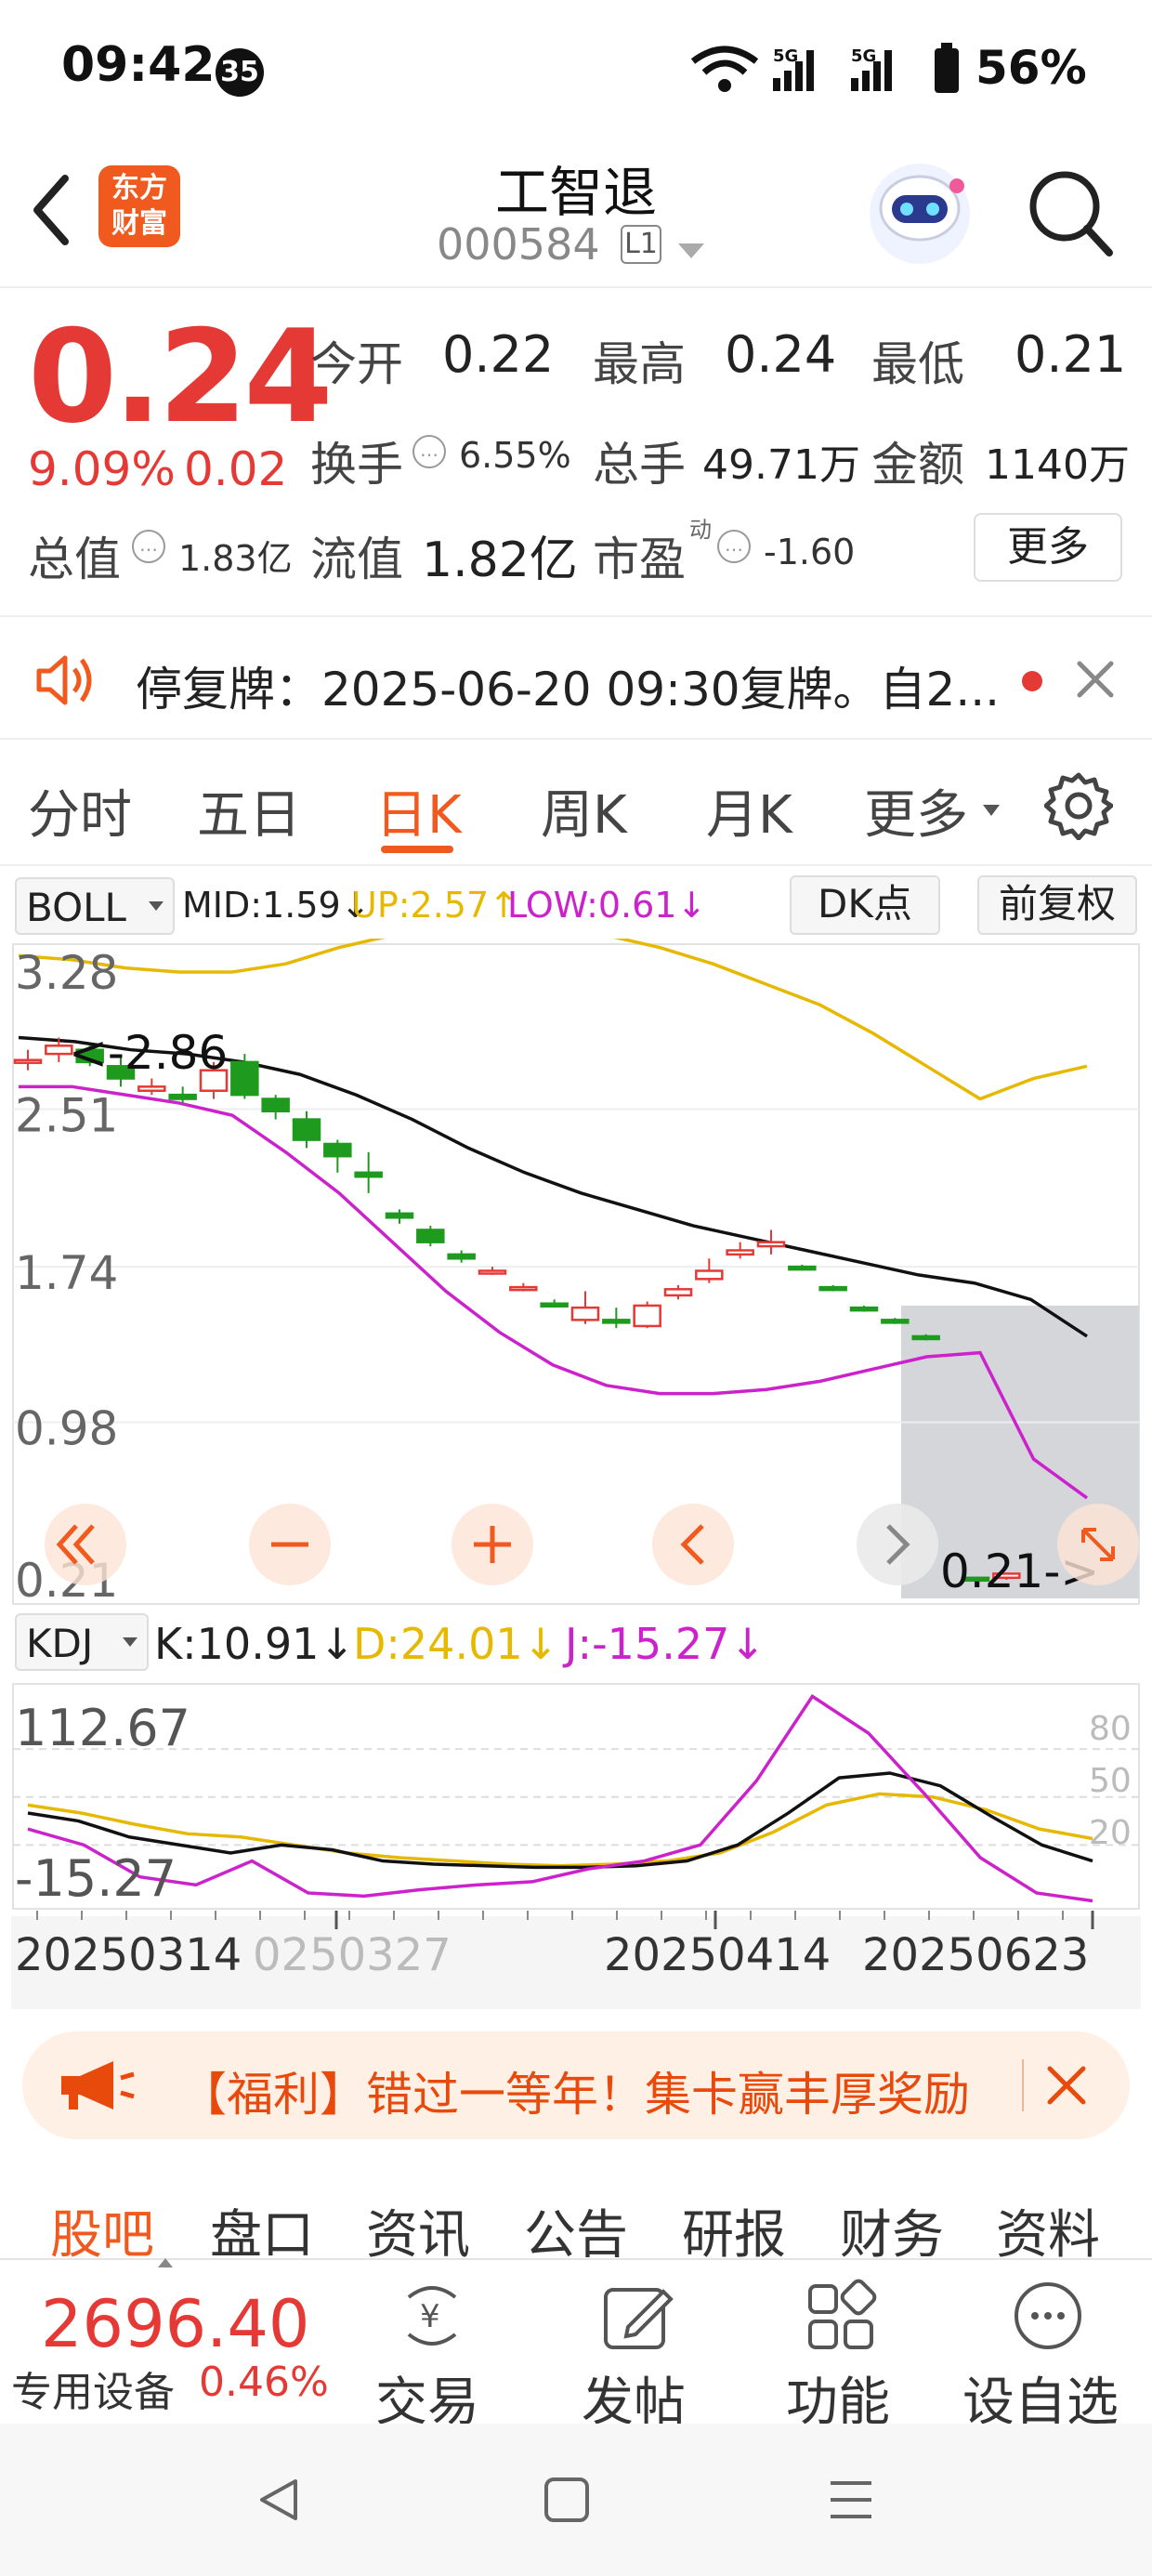  Describe the element at coordinates (518, 244) in the screenshot. I see `stock-code: 000584` at that location.